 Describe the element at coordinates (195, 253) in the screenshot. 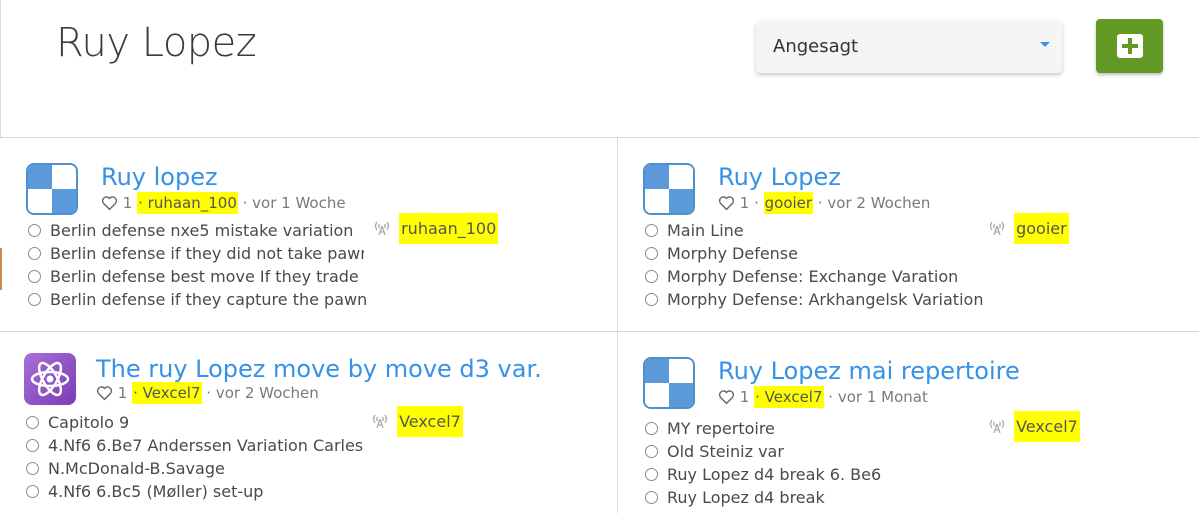

I see `chapter-item: Berlin defense if they did not take pawn` at that location.